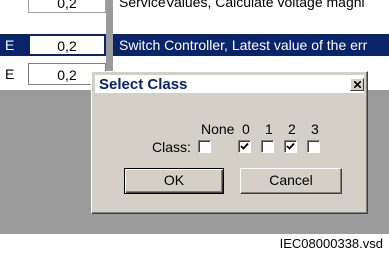 This screenshot has height=253, width=389. Describe the element at coordinates (14, 6) in the screenshot. I see `row-type-cell` at that location.